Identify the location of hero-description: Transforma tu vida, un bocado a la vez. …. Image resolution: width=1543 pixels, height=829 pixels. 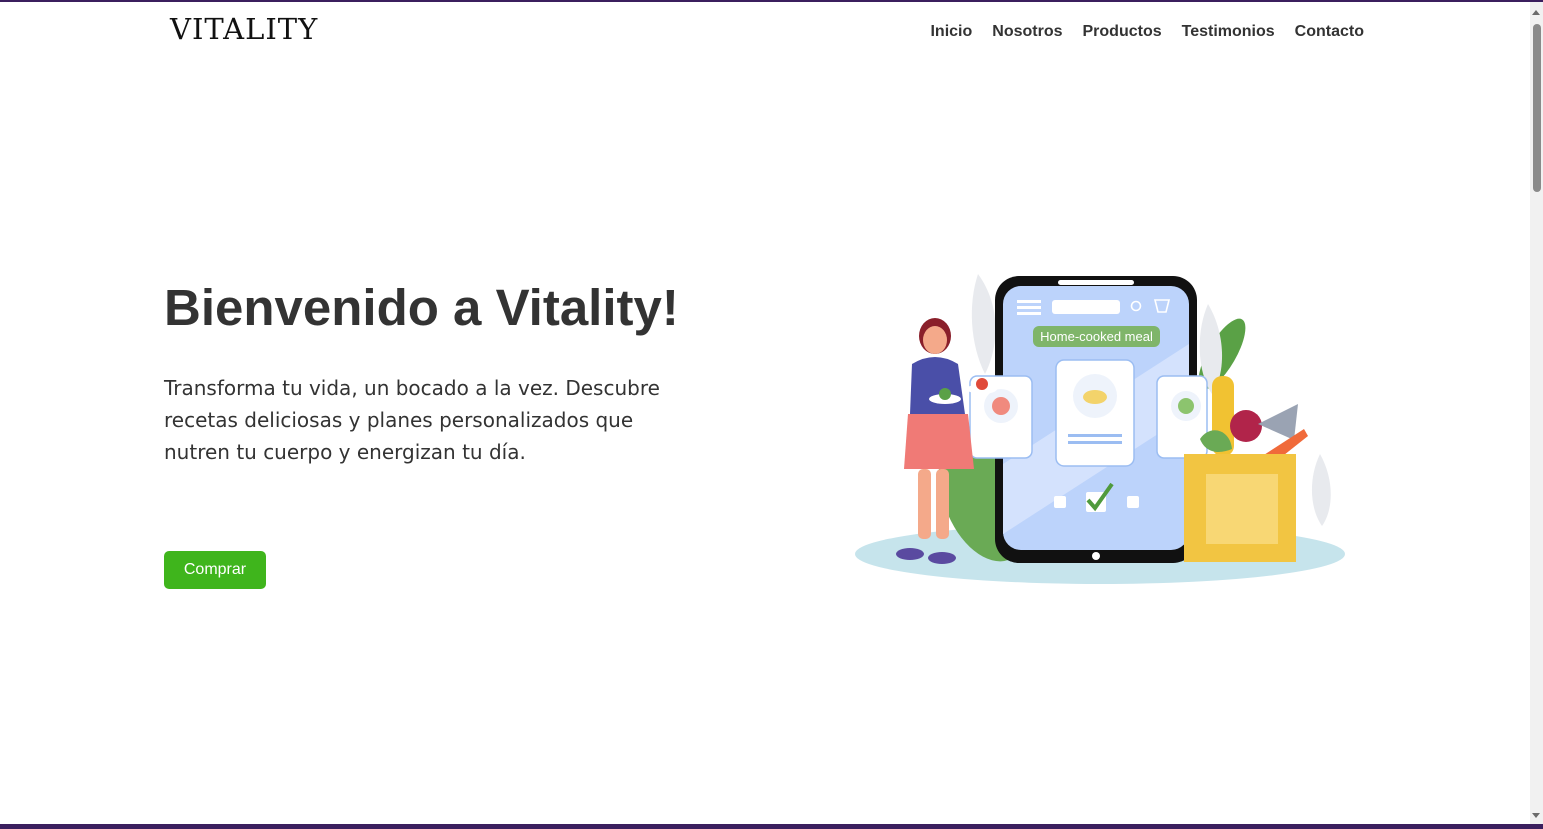
(412, 420).